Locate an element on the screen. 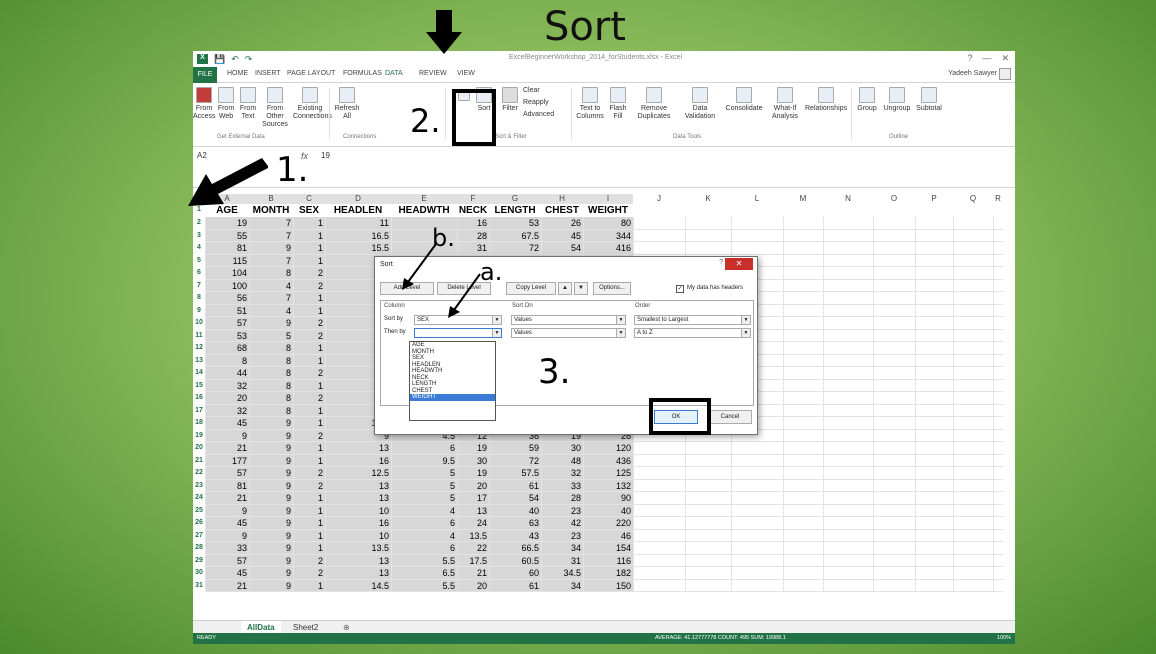 This screenshot has height=654, width=1156. remove-duplicates-button: Remove Duplicates is located at coordinates (654, 104).